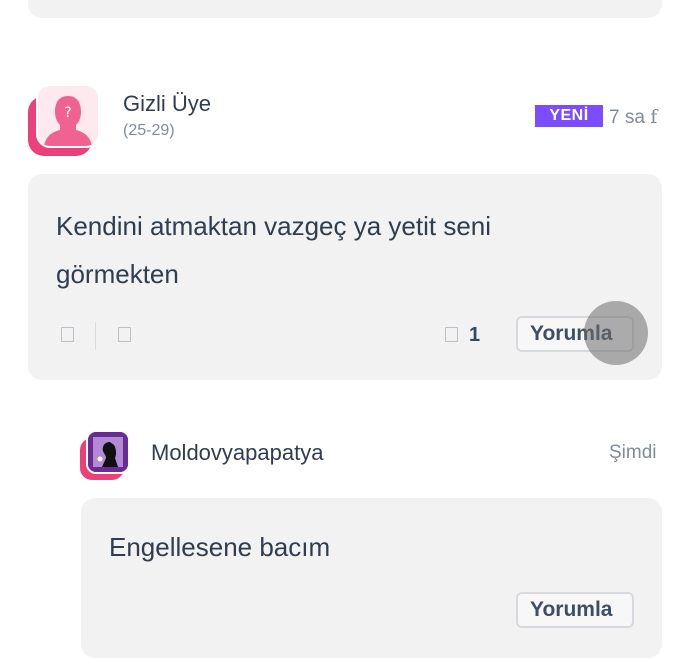 The image size is (690, 658). Describe the element at coordinates (149, 130) in the screenshot. I see `author-age: (25-29)` at that location.